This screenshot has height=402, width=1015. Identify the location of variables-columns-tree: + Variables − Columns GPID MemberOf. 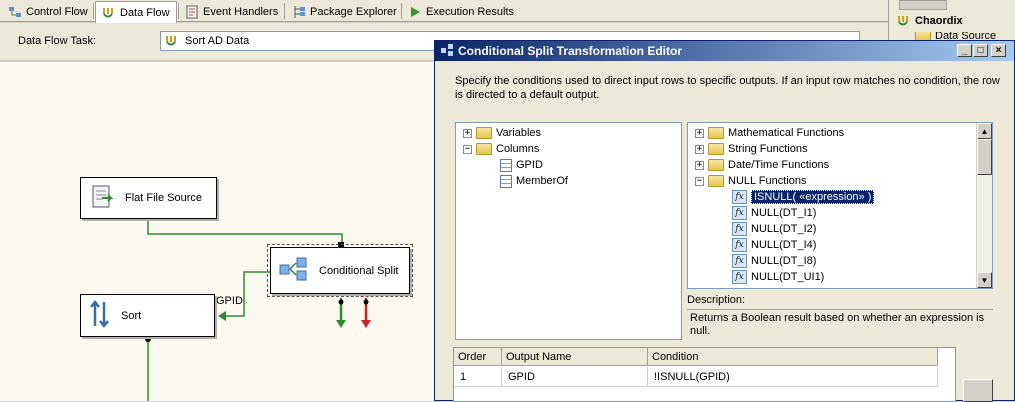
(568, 231).